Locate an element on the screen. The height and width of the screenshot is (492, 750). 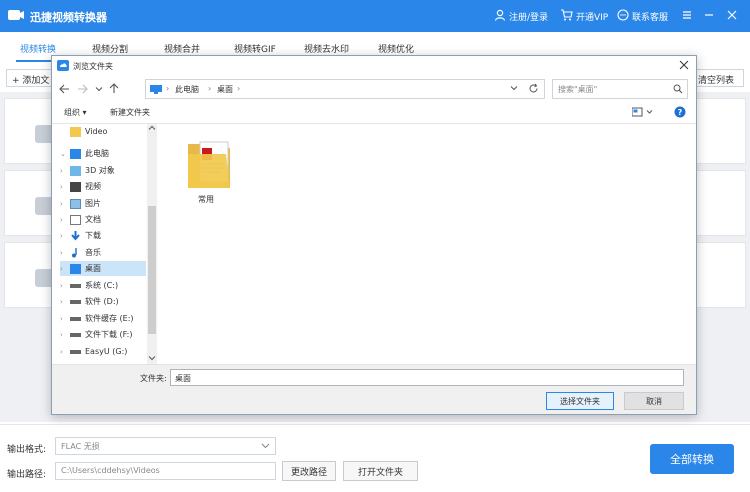
address-bar: › 此电脑 › 桌面 › is located at coordinates (345, 89).